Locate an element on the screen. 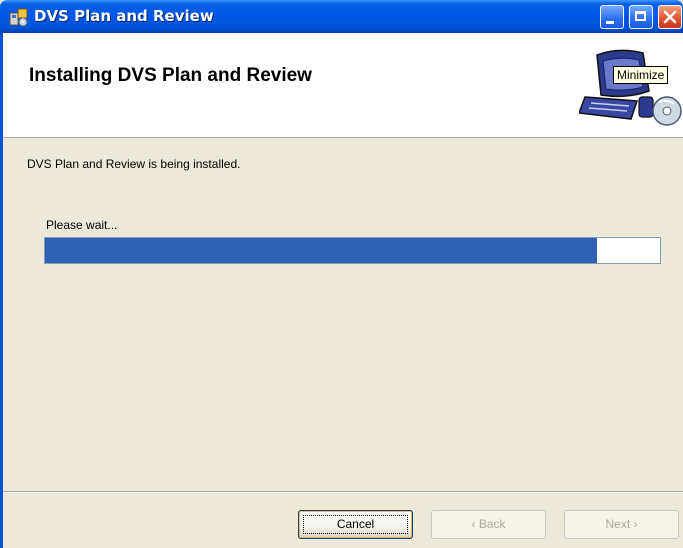  status-message: DVS Plan and Review is being installed. is located at coordinates (134, 164).